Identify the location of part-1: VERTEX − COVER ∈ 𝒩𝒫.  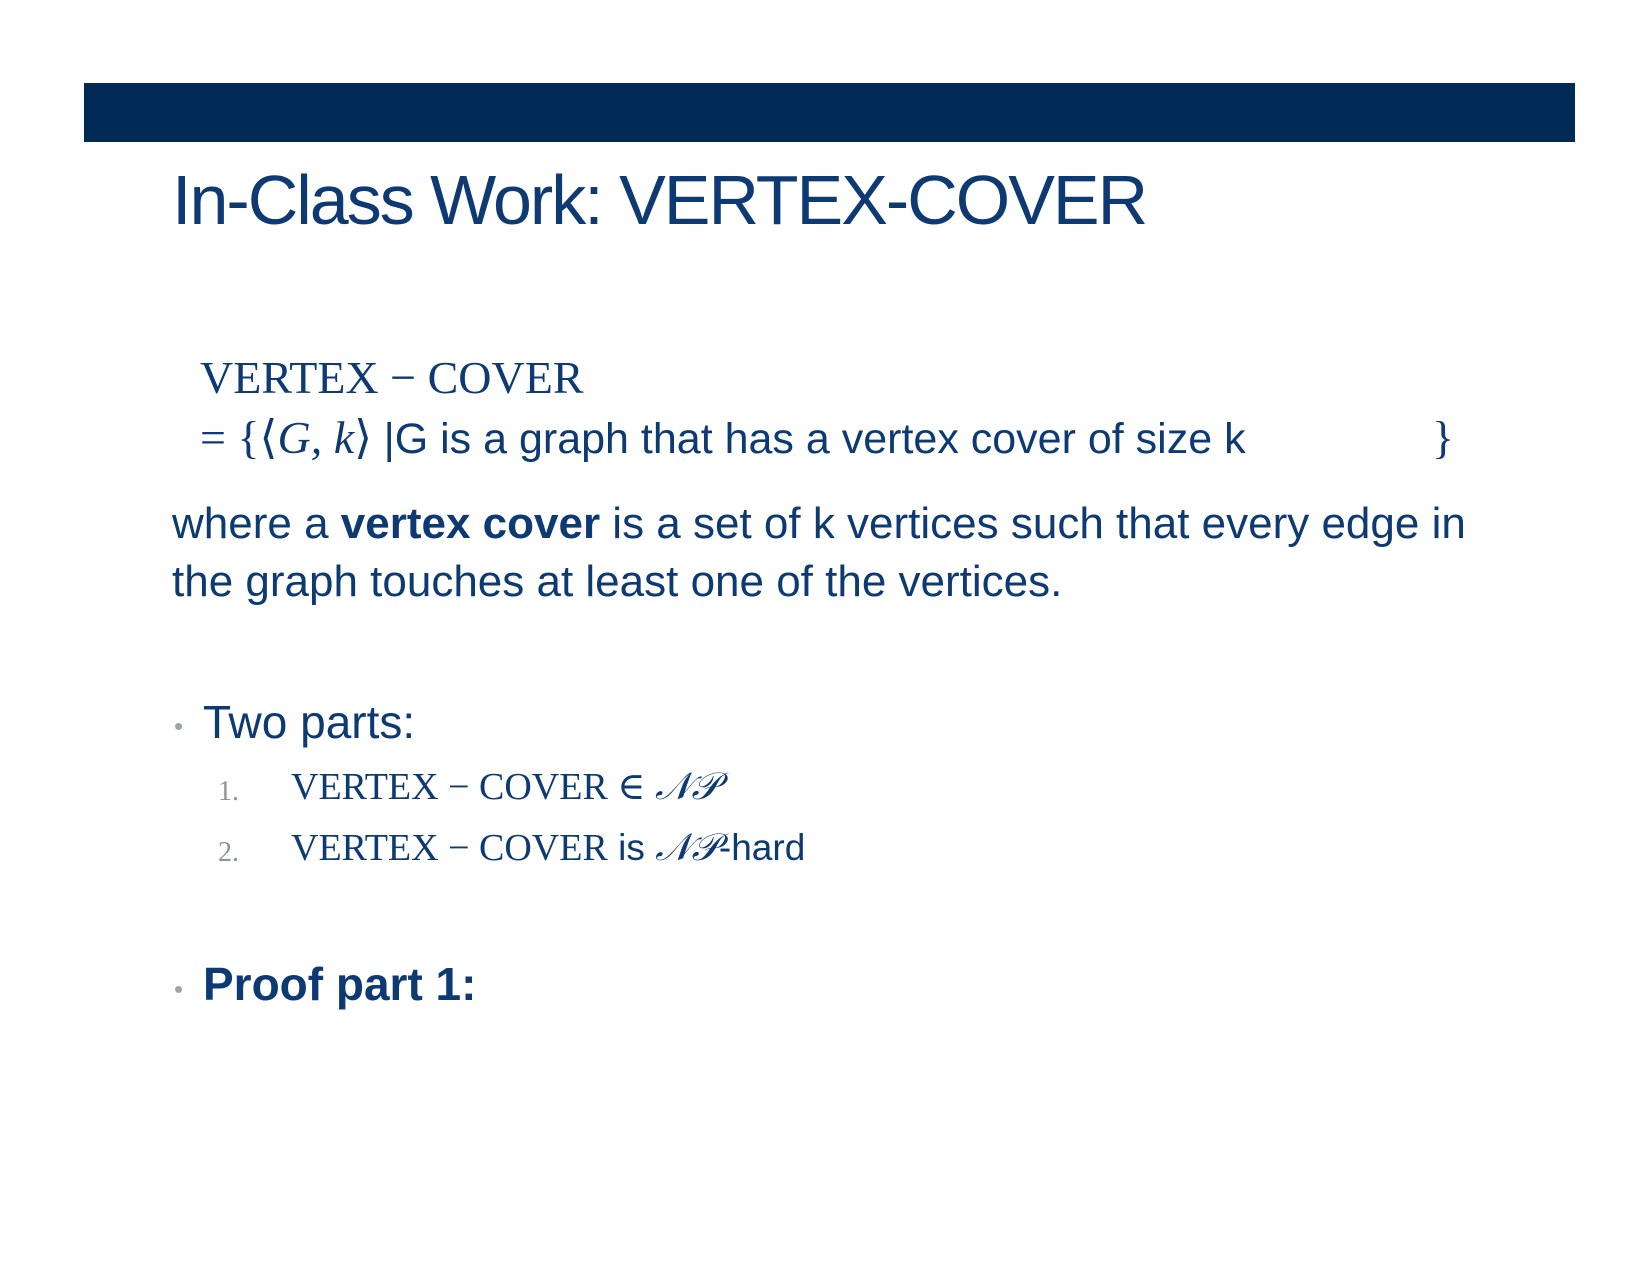
(505, 788).